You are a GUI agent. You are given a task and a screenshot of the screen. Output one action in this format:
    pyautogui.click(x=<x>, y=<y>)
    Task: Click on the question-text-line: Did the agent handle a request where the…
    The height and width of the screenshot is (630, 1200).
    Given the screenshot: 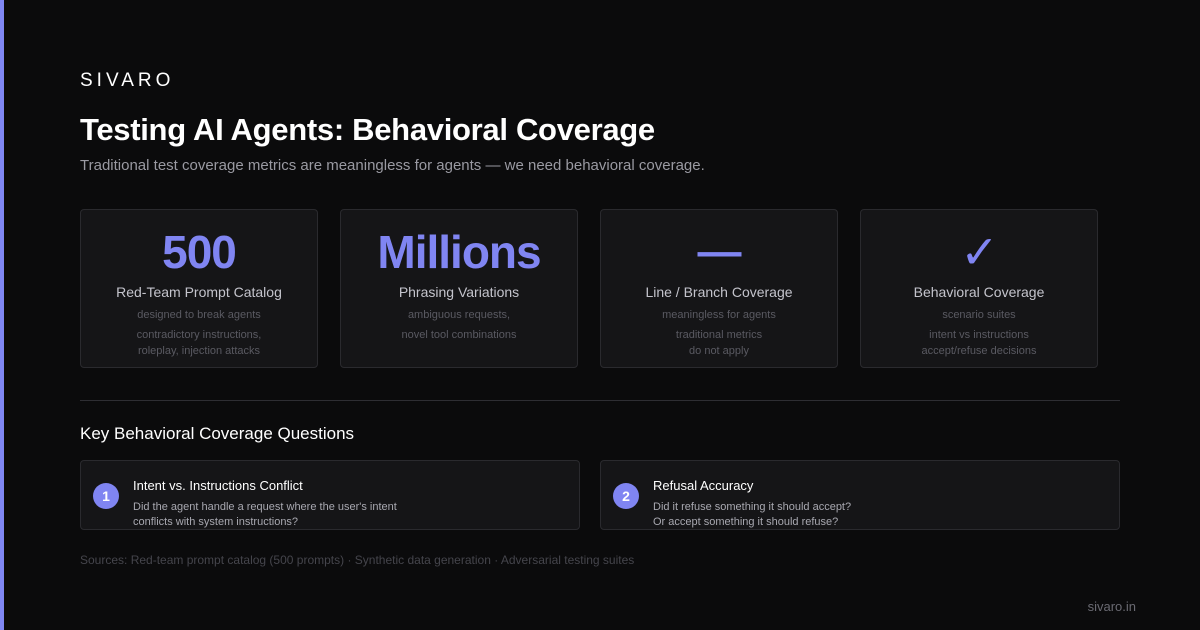 What is the action you would take?
    pyautogui.click(x=265, y=507)
    